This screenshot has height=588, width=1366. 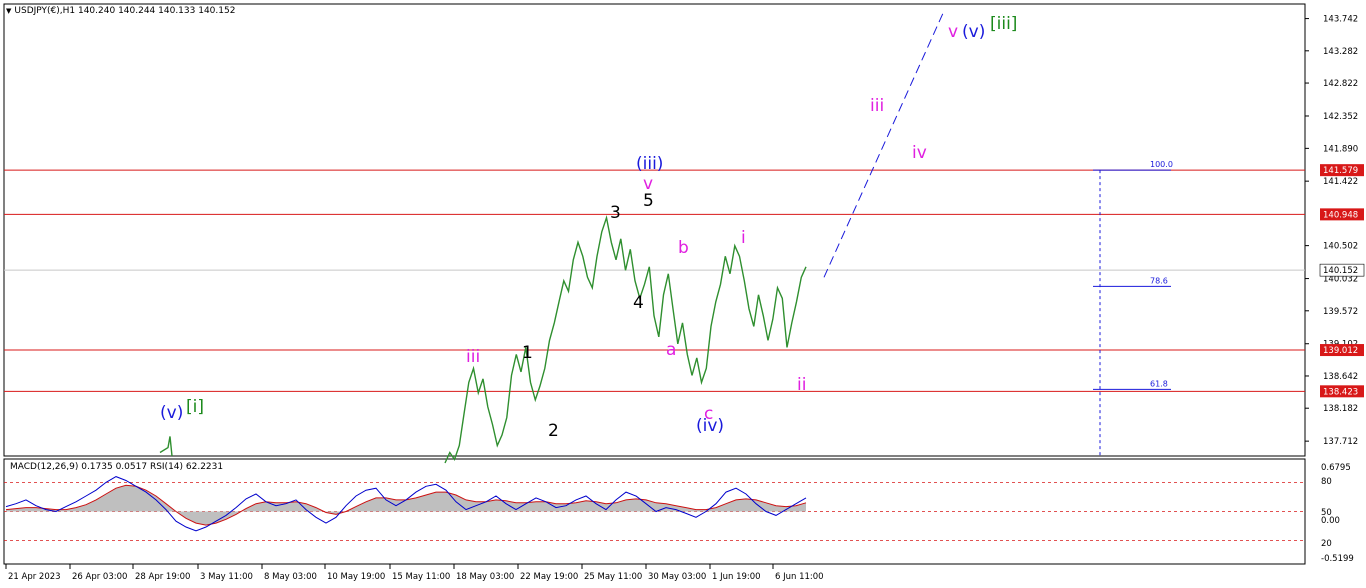 What do you see at coordinates (1340, 117) in the screenshot?
I see `price-label-3: 142.352` at bounding box center [1340, 117].